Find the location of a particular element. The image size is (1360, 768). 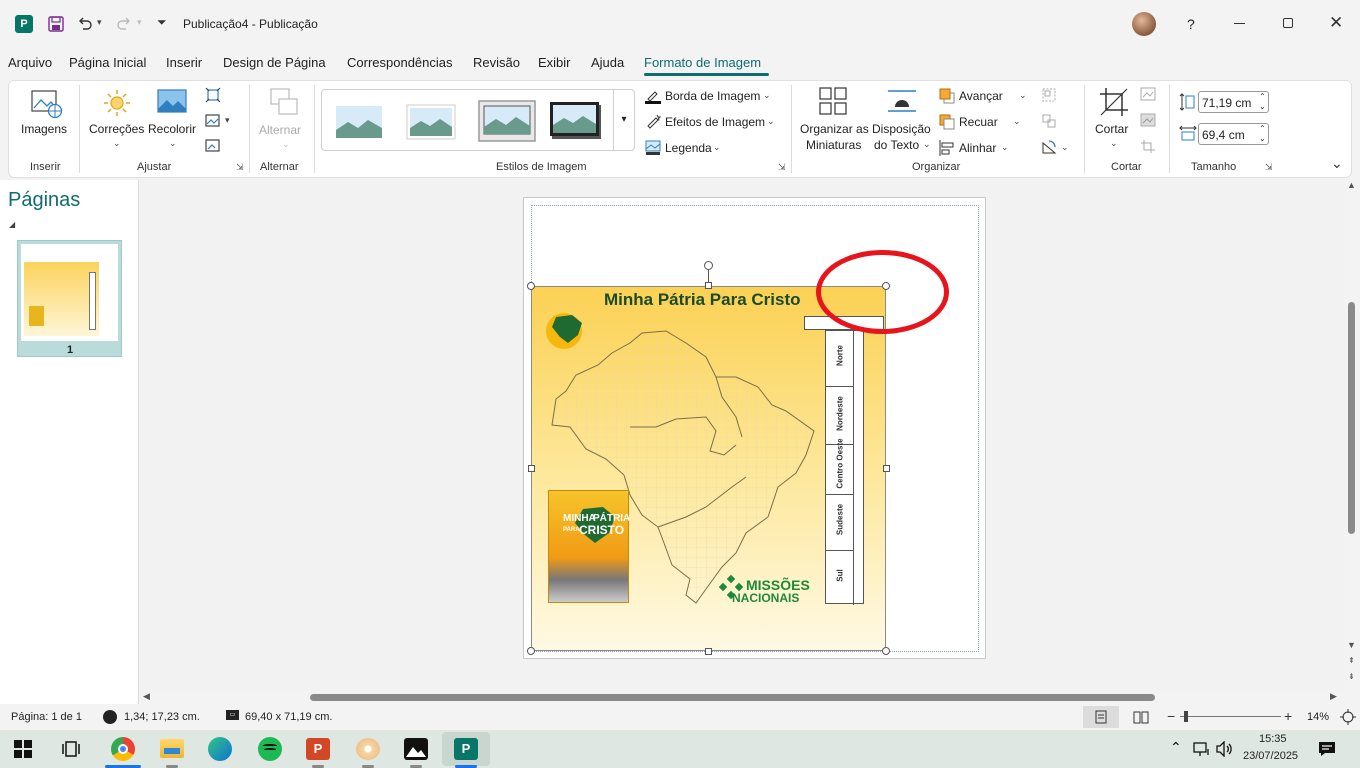

group-label-alternar: Alternar is located at coordinates (279, 167).